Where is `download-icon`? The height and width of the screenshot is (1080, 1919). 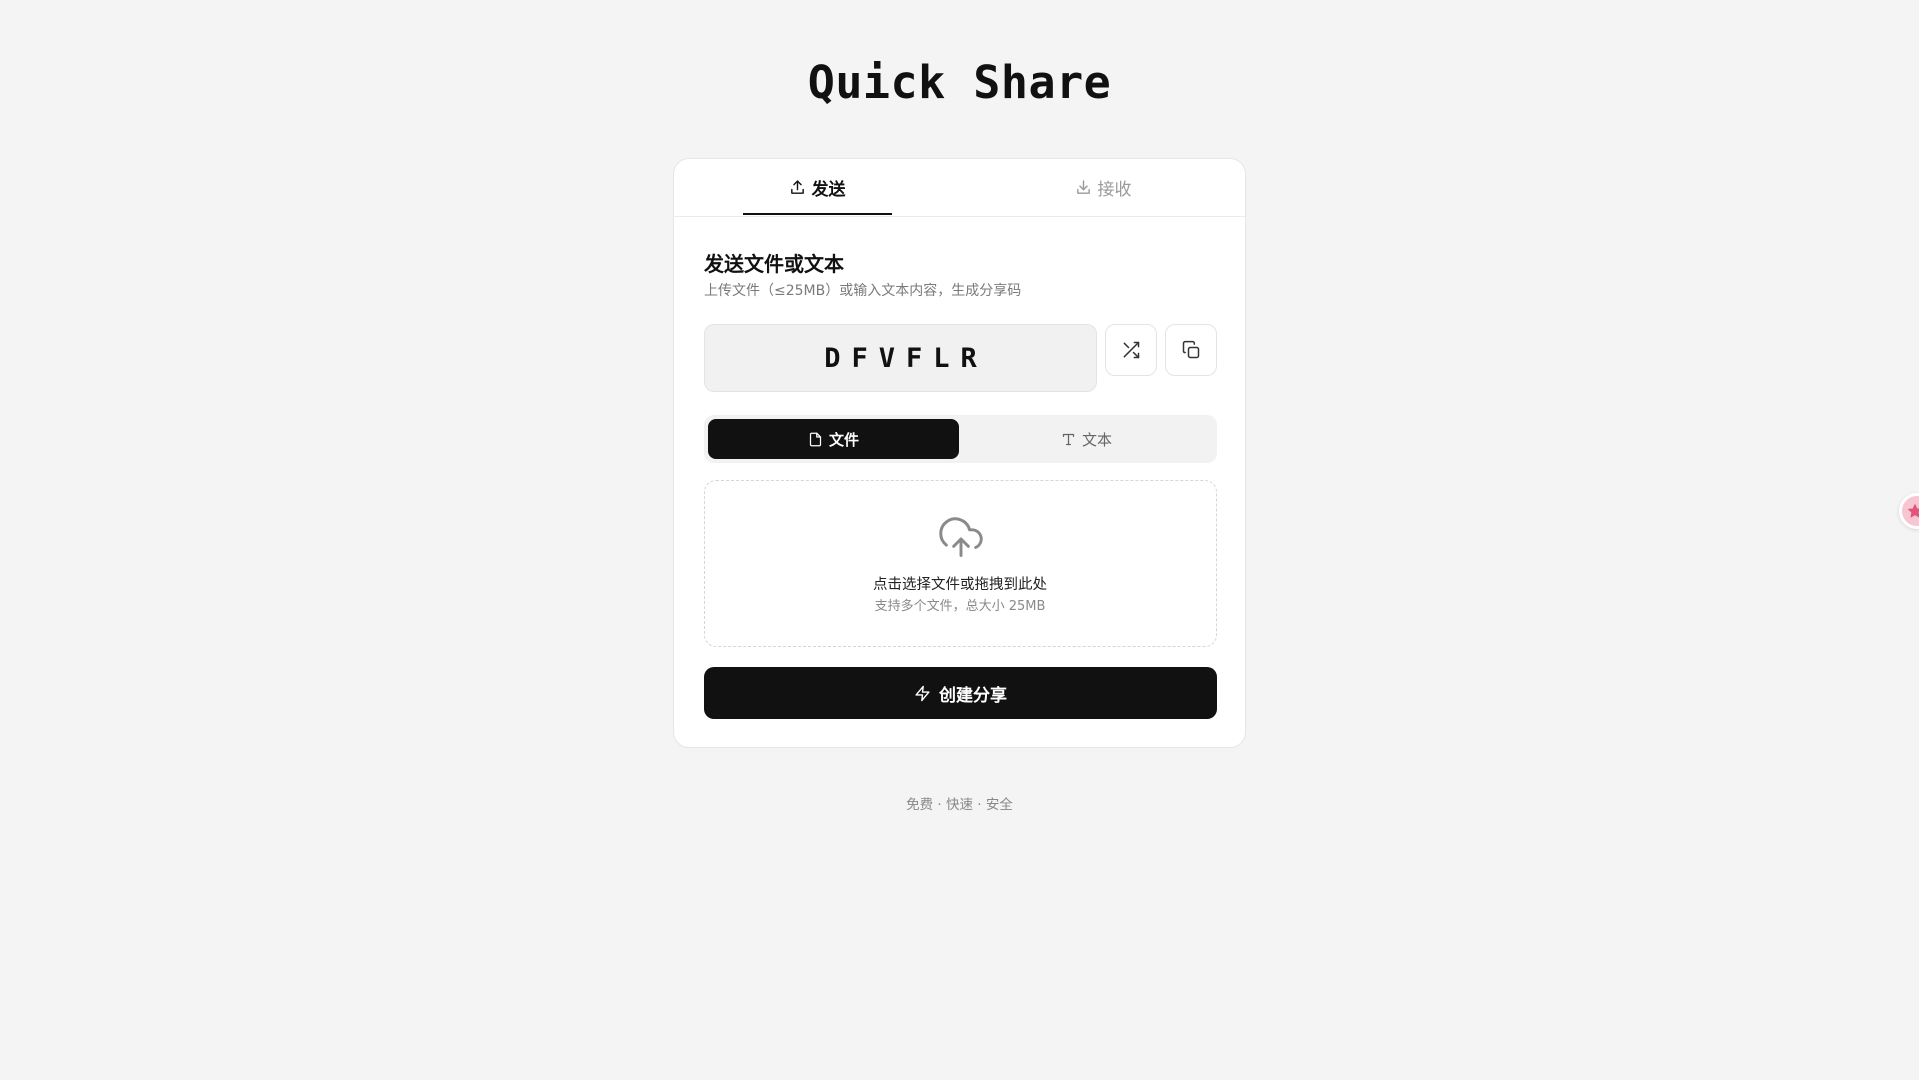
download-icon is located at coordinates (1083, 187).